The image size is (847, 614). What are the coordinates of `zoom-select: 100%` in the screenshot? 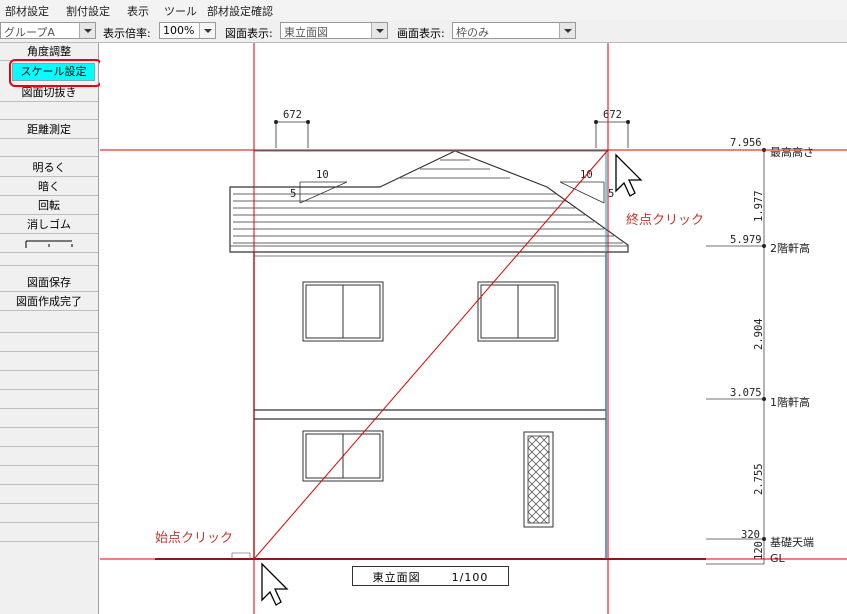 It's located at (187, 30).